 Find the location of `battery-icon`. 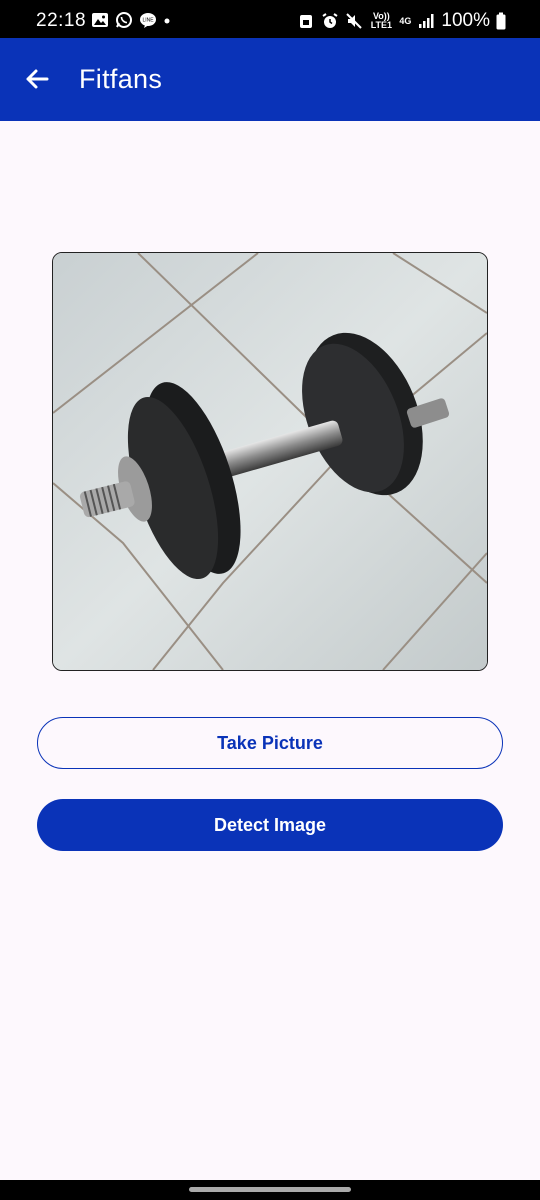

battery-icon is located at coordinates (501, 21).